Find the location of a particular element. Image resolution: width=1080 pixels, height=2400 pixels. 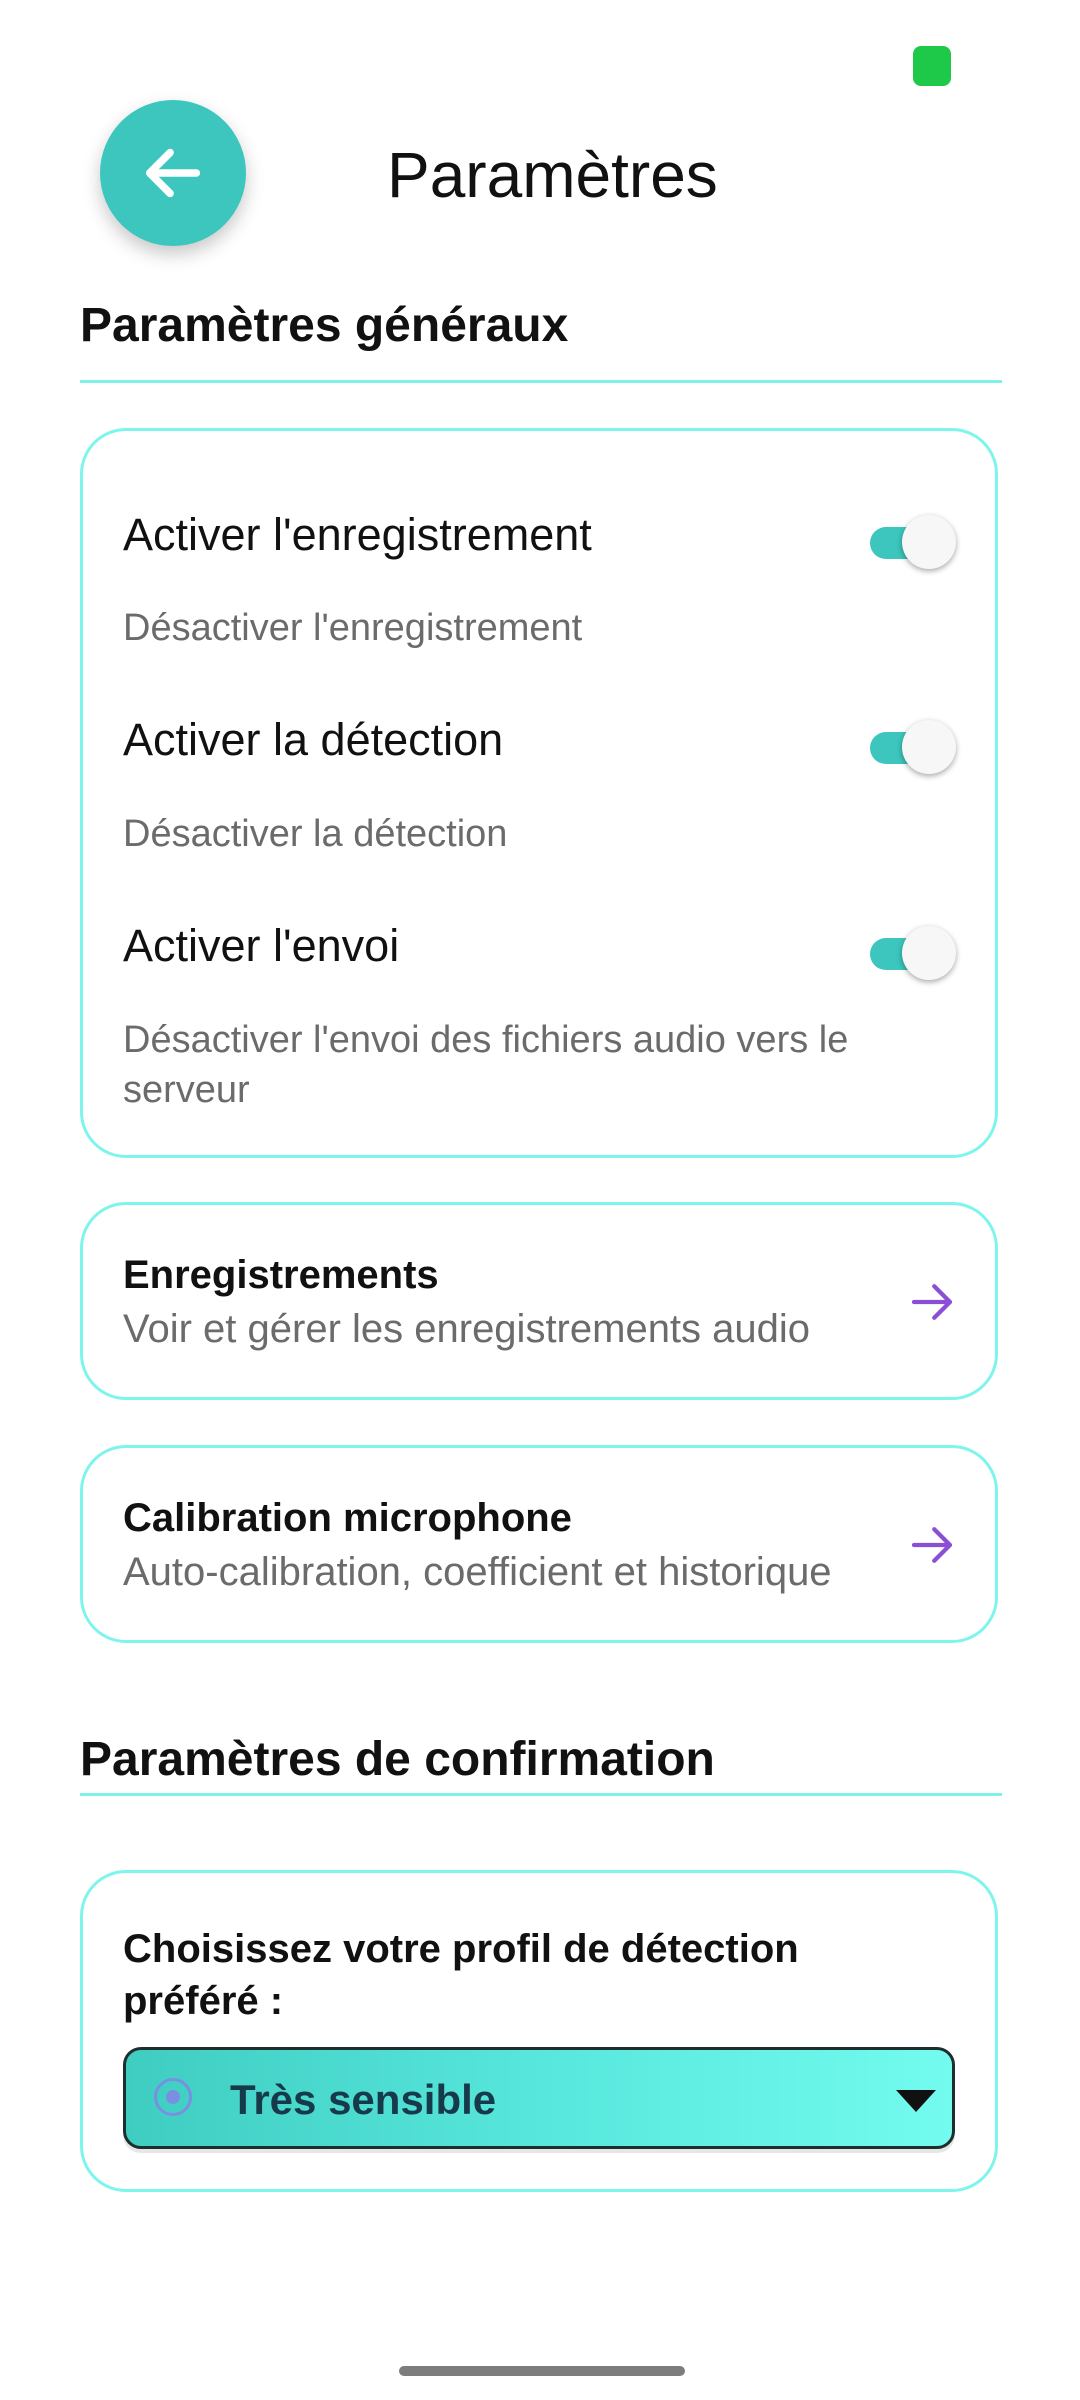

radio-selected-icon is located at coordinates (173, 2097).